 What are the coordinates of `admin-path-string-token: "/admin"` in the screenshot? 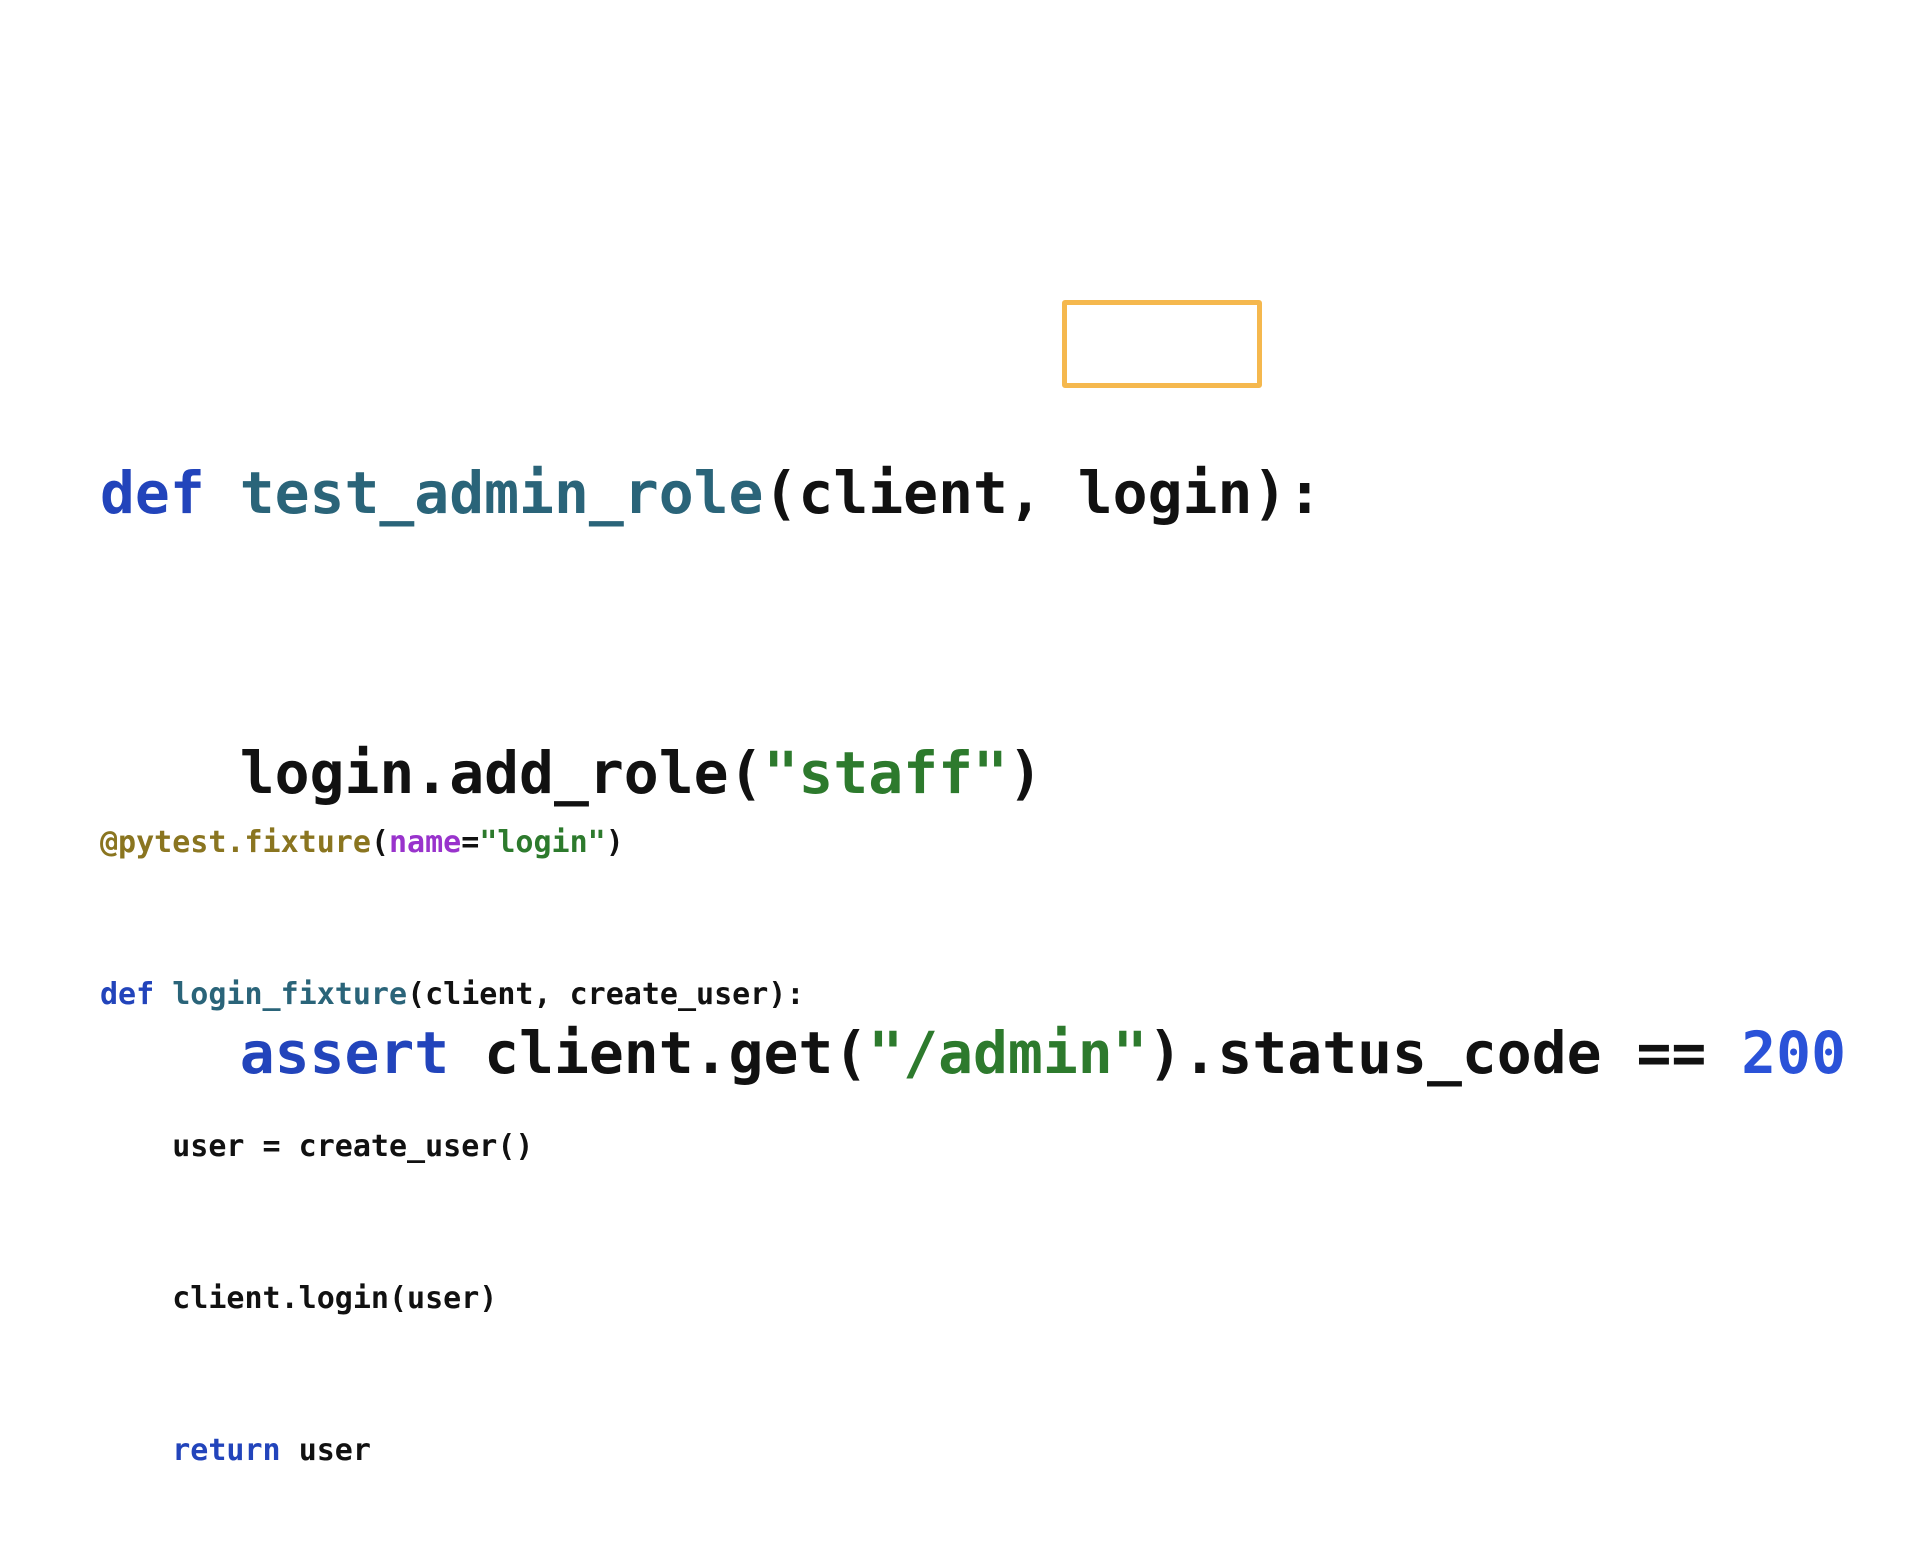 It's located at (1008, 1053).